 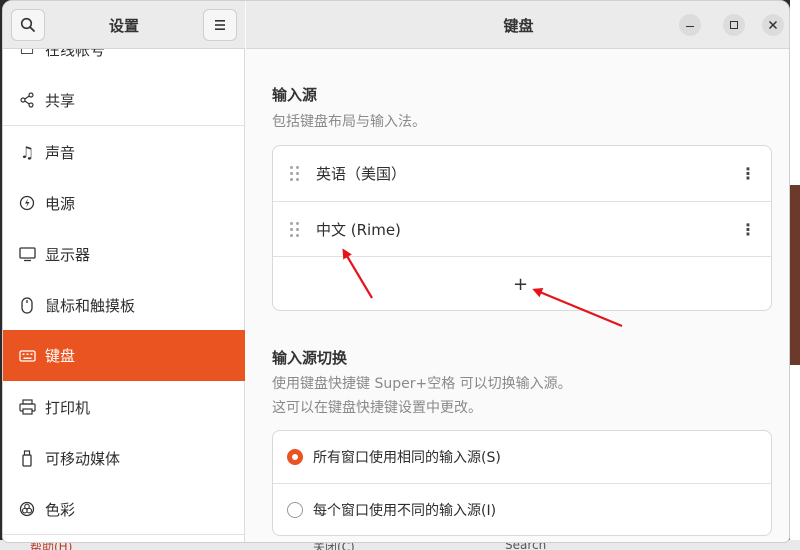 I want to click on minimize-button, so click(x=690, y=25).